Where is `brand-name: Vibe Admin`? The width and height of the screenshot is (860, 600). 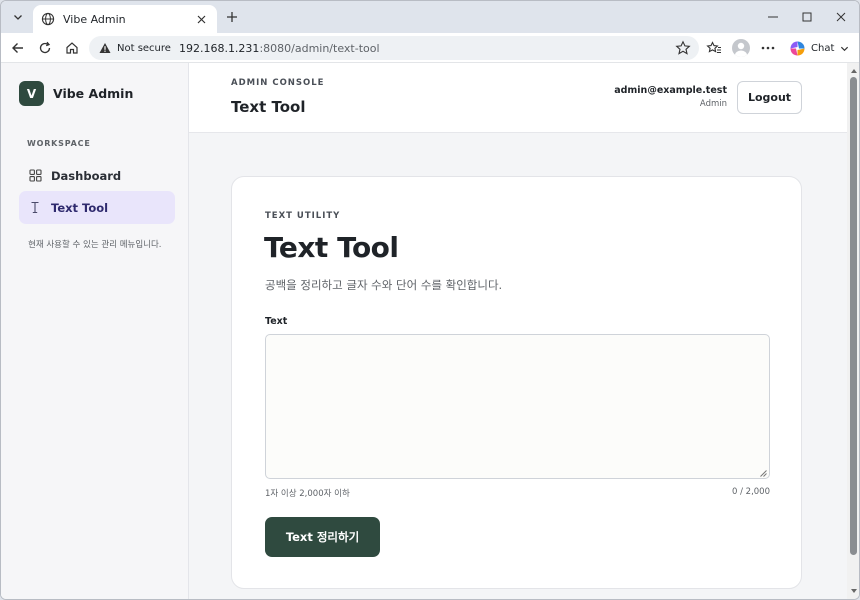
brand-name: Vibe Admin is located at coordinates (93, 93).